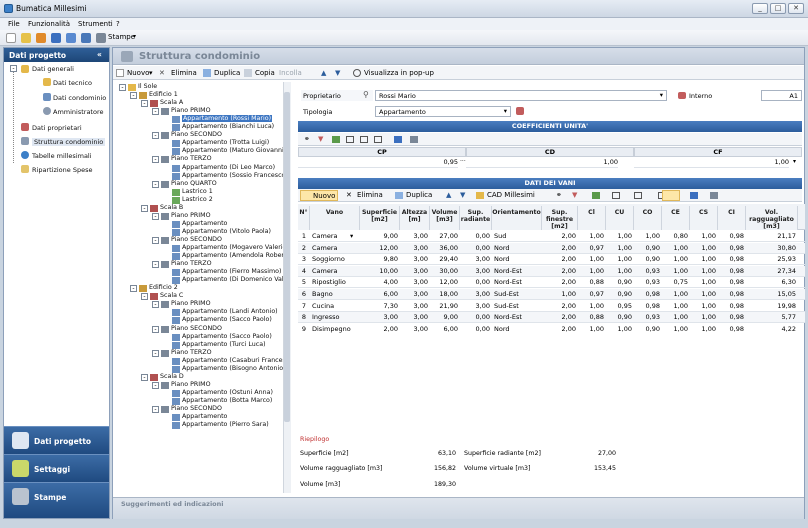 This screenshot has height=528, width=808. I want to click on vani-cell: 0,90, so click(648, 329).